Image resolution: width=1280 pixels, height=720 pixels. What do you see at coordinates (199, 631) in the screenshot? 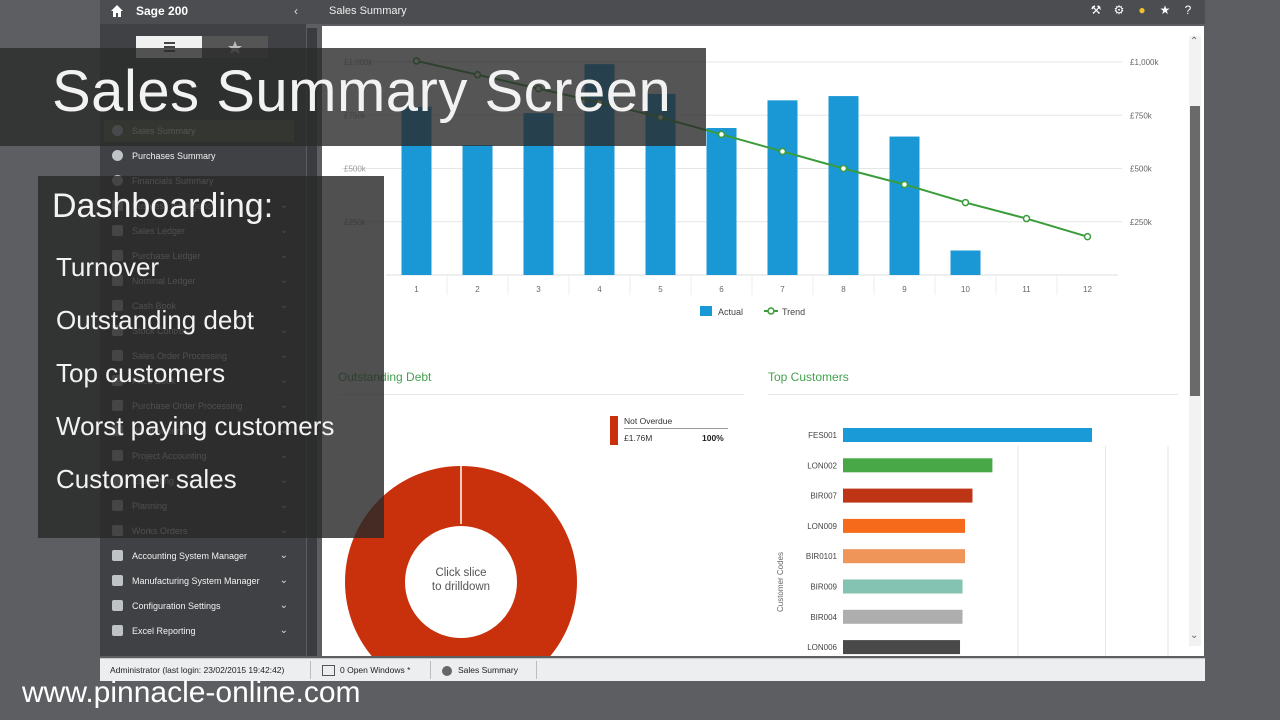
I see `sidebar-item: Excel Reporting ⌄` at bounding box center [199, 631].